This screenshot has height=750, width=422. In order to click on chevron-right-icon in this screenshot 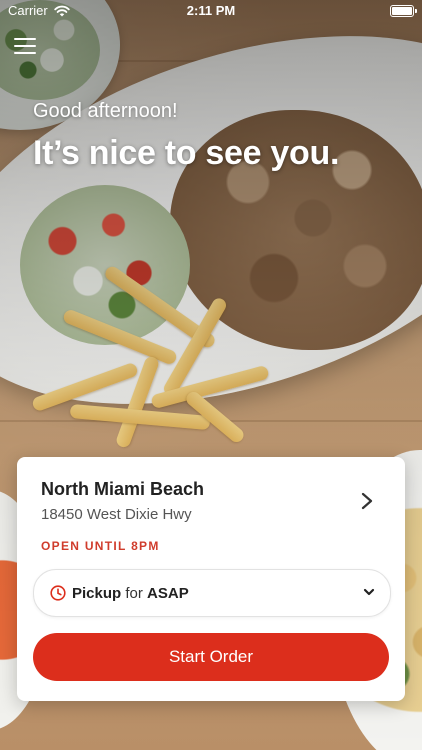, I will do `click(367, 501)`.